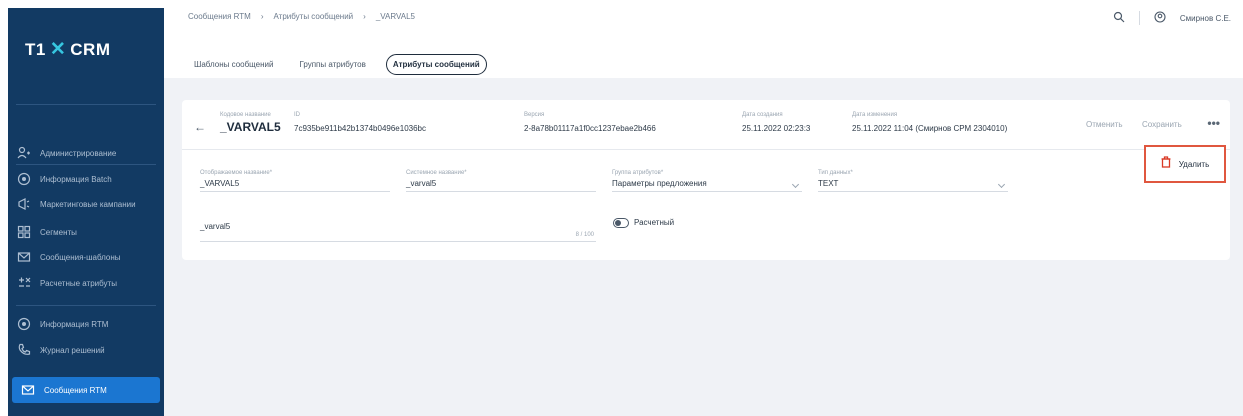 The height and width of the screenshot is (416, 1243). What do you see at coordinates (78, 153) in the screenshot?
I see `sidebar-item-label: Администрирование` at bounding box center [78, 153].